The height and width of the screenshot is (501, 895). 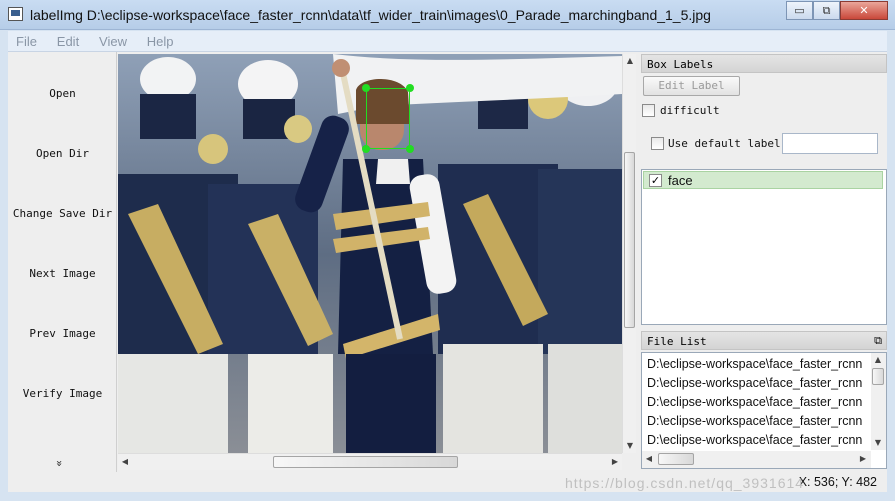 I want to click on minimize-icon: ▭, so click(x=799, y=10).